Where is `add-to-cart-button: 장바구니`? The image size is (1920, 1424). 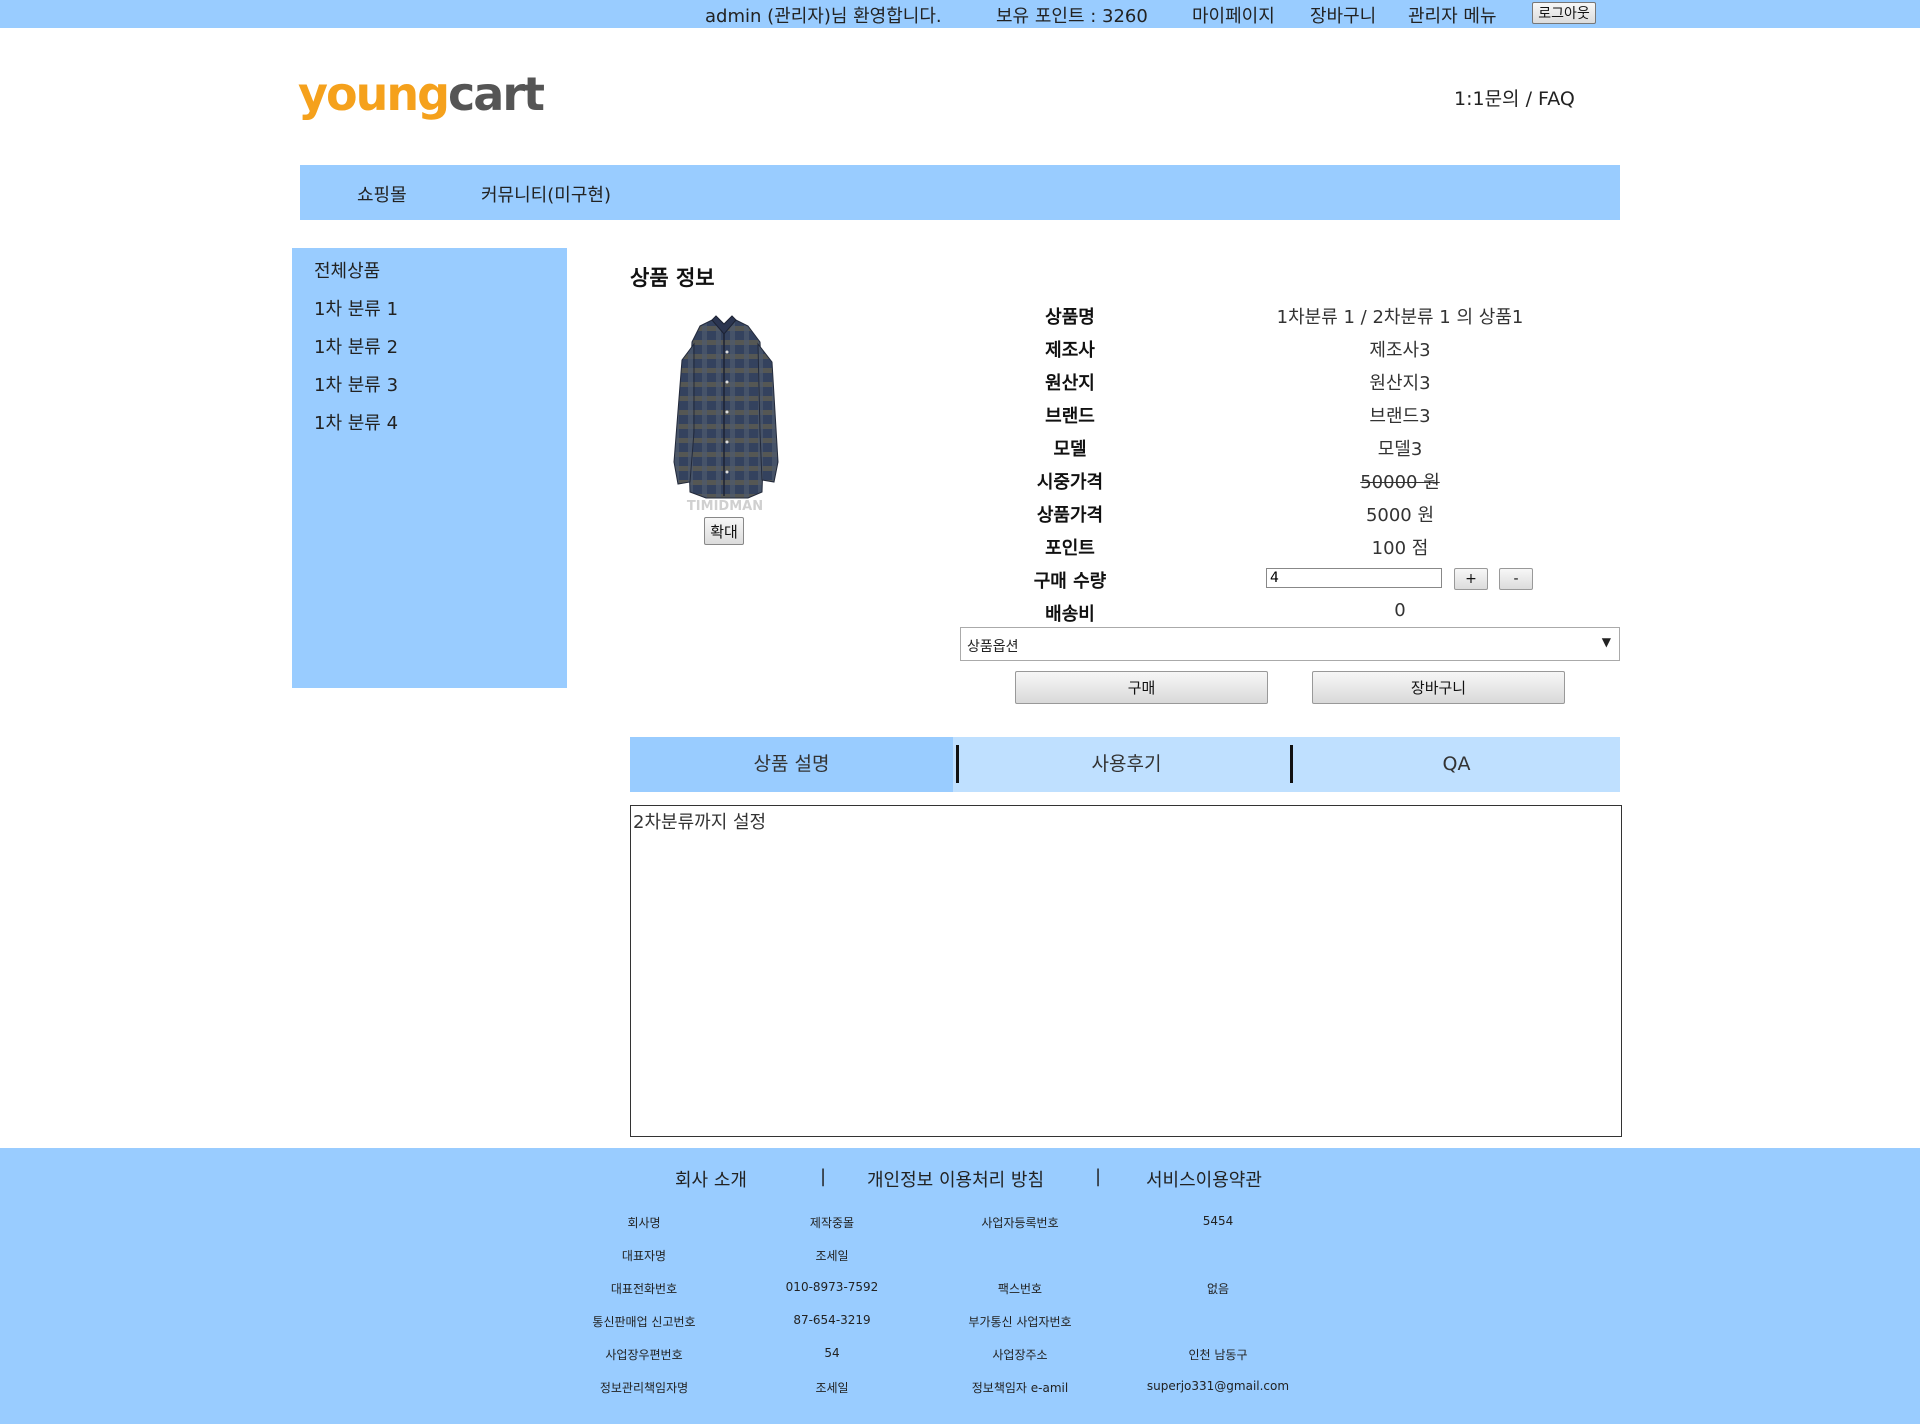 add-to-cart-button: 장바구니 is located at coordinates (1438, 687).